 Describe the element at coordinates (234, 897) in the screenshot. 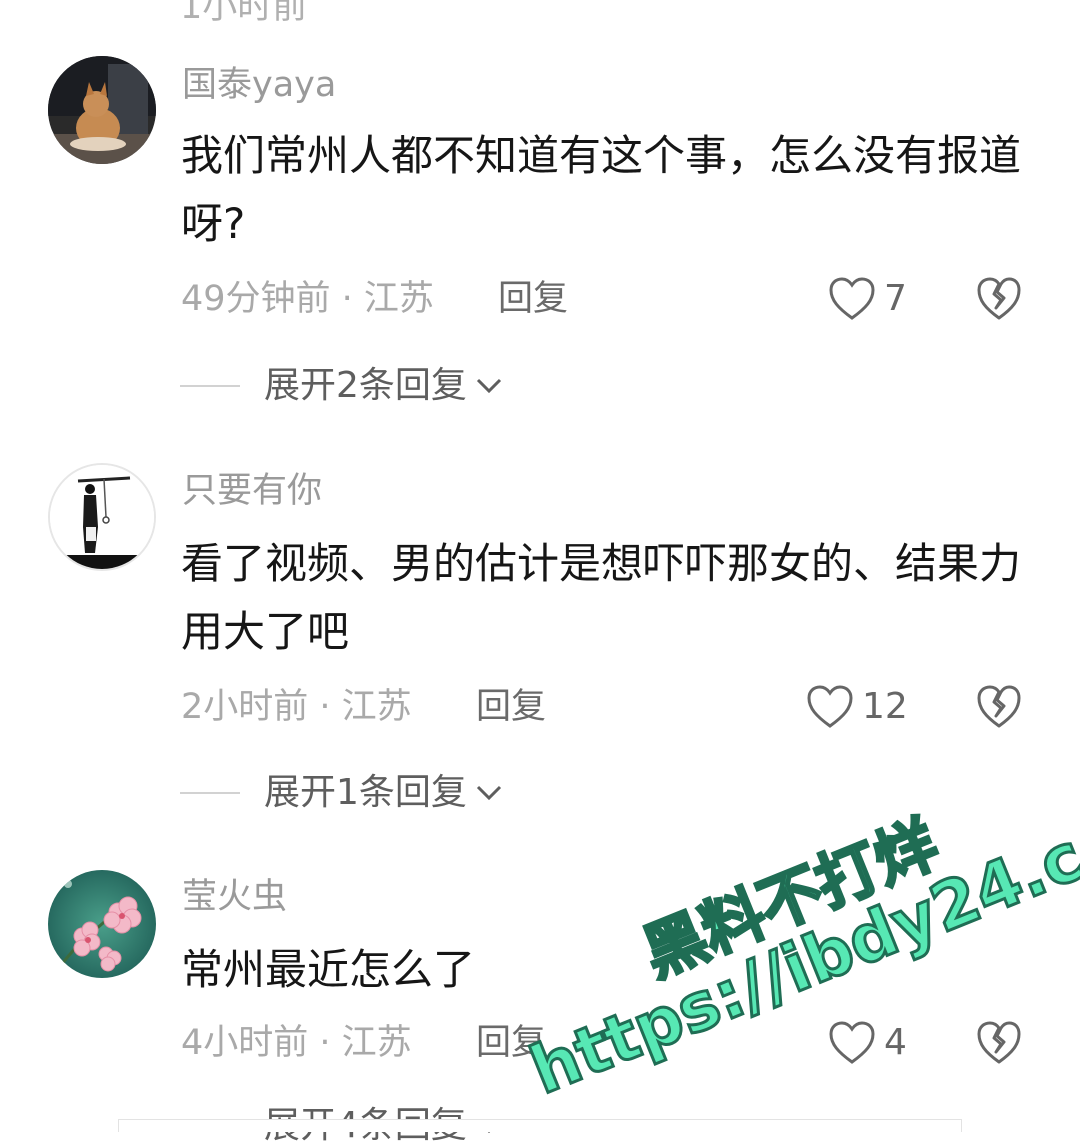

I see `username: 莹火虫` at that location.